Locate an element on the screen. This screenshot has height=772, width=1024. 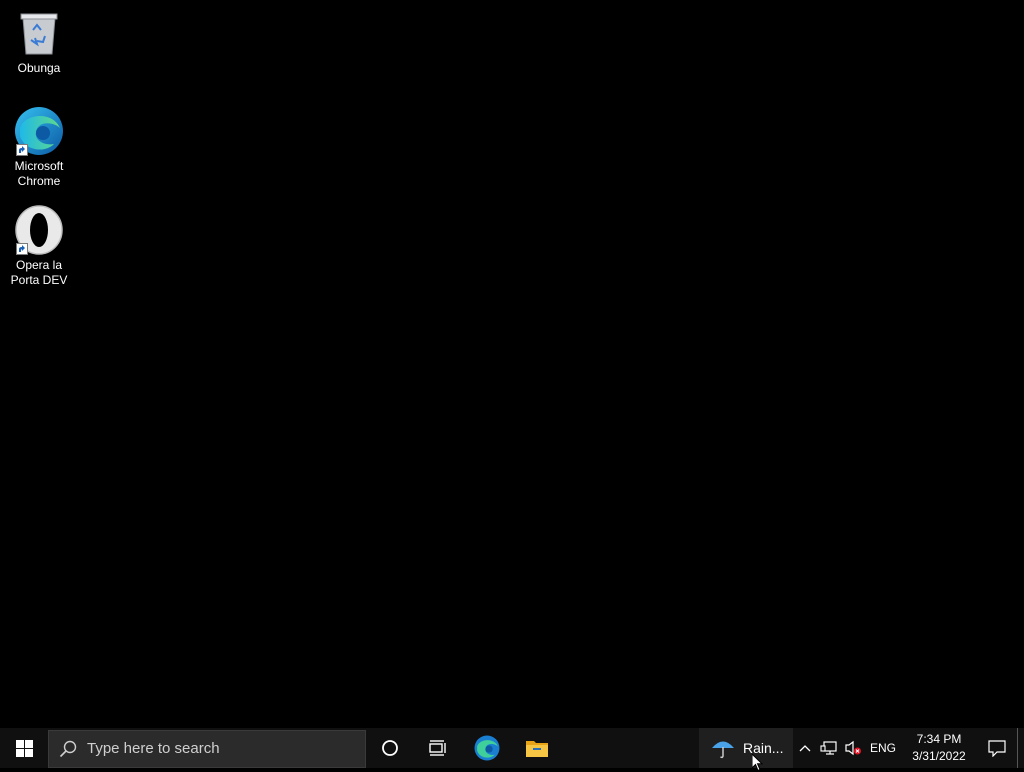
umbrella-rain-icon is located at coordinates (723, 750).